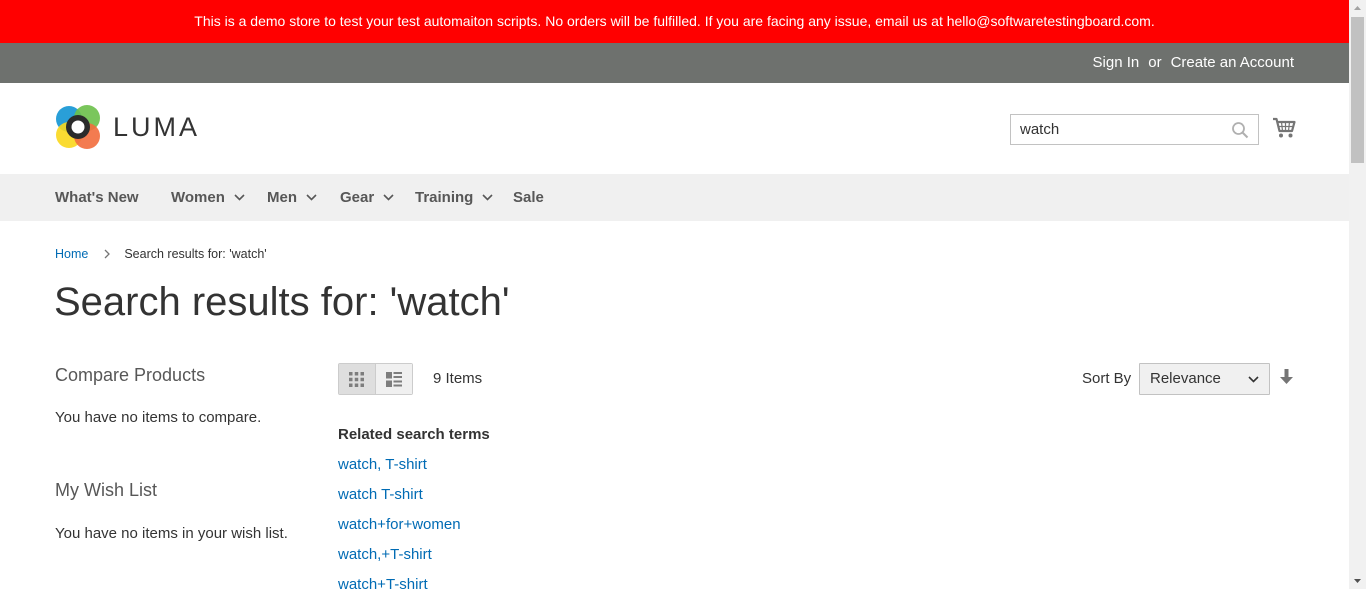  I want to click on nav-item-label: Gear, so click(357, 197).